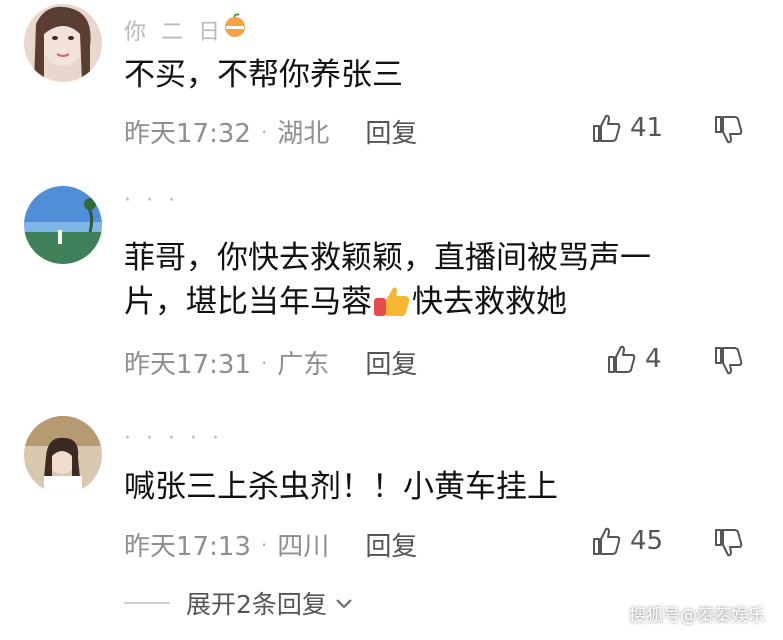  I want to click on timestamp: 昨天17:31, so click(187, 365).